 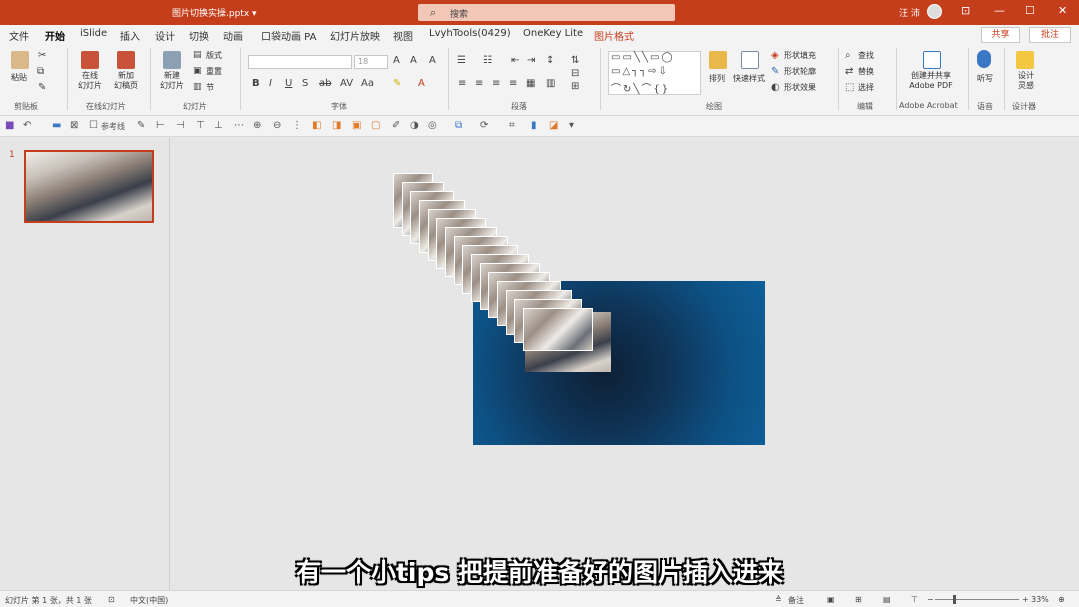 I want to click on tab-insert: 插入, so click(x=130, y=35).